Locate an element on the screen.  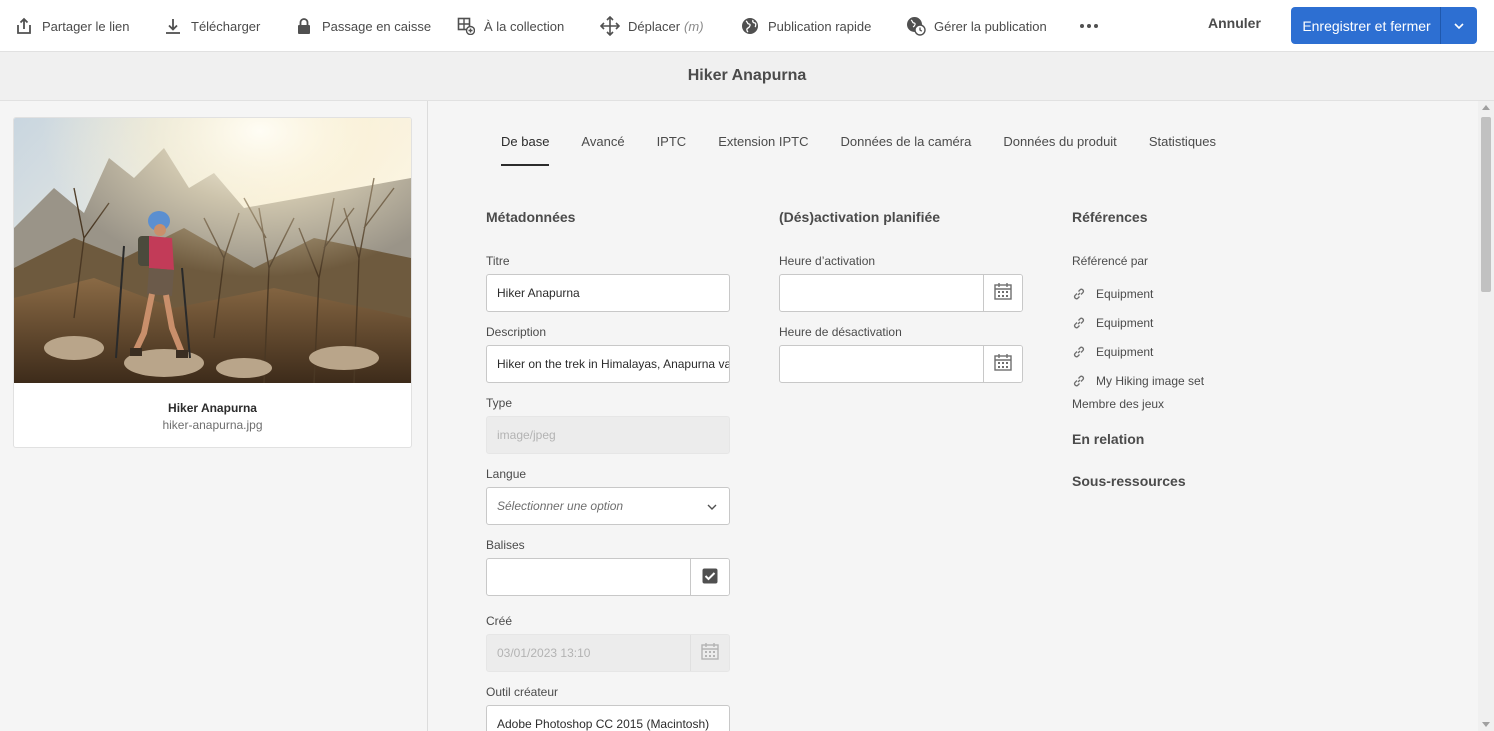
cancel-button: Annuler is located at coordinates (1234, 23).